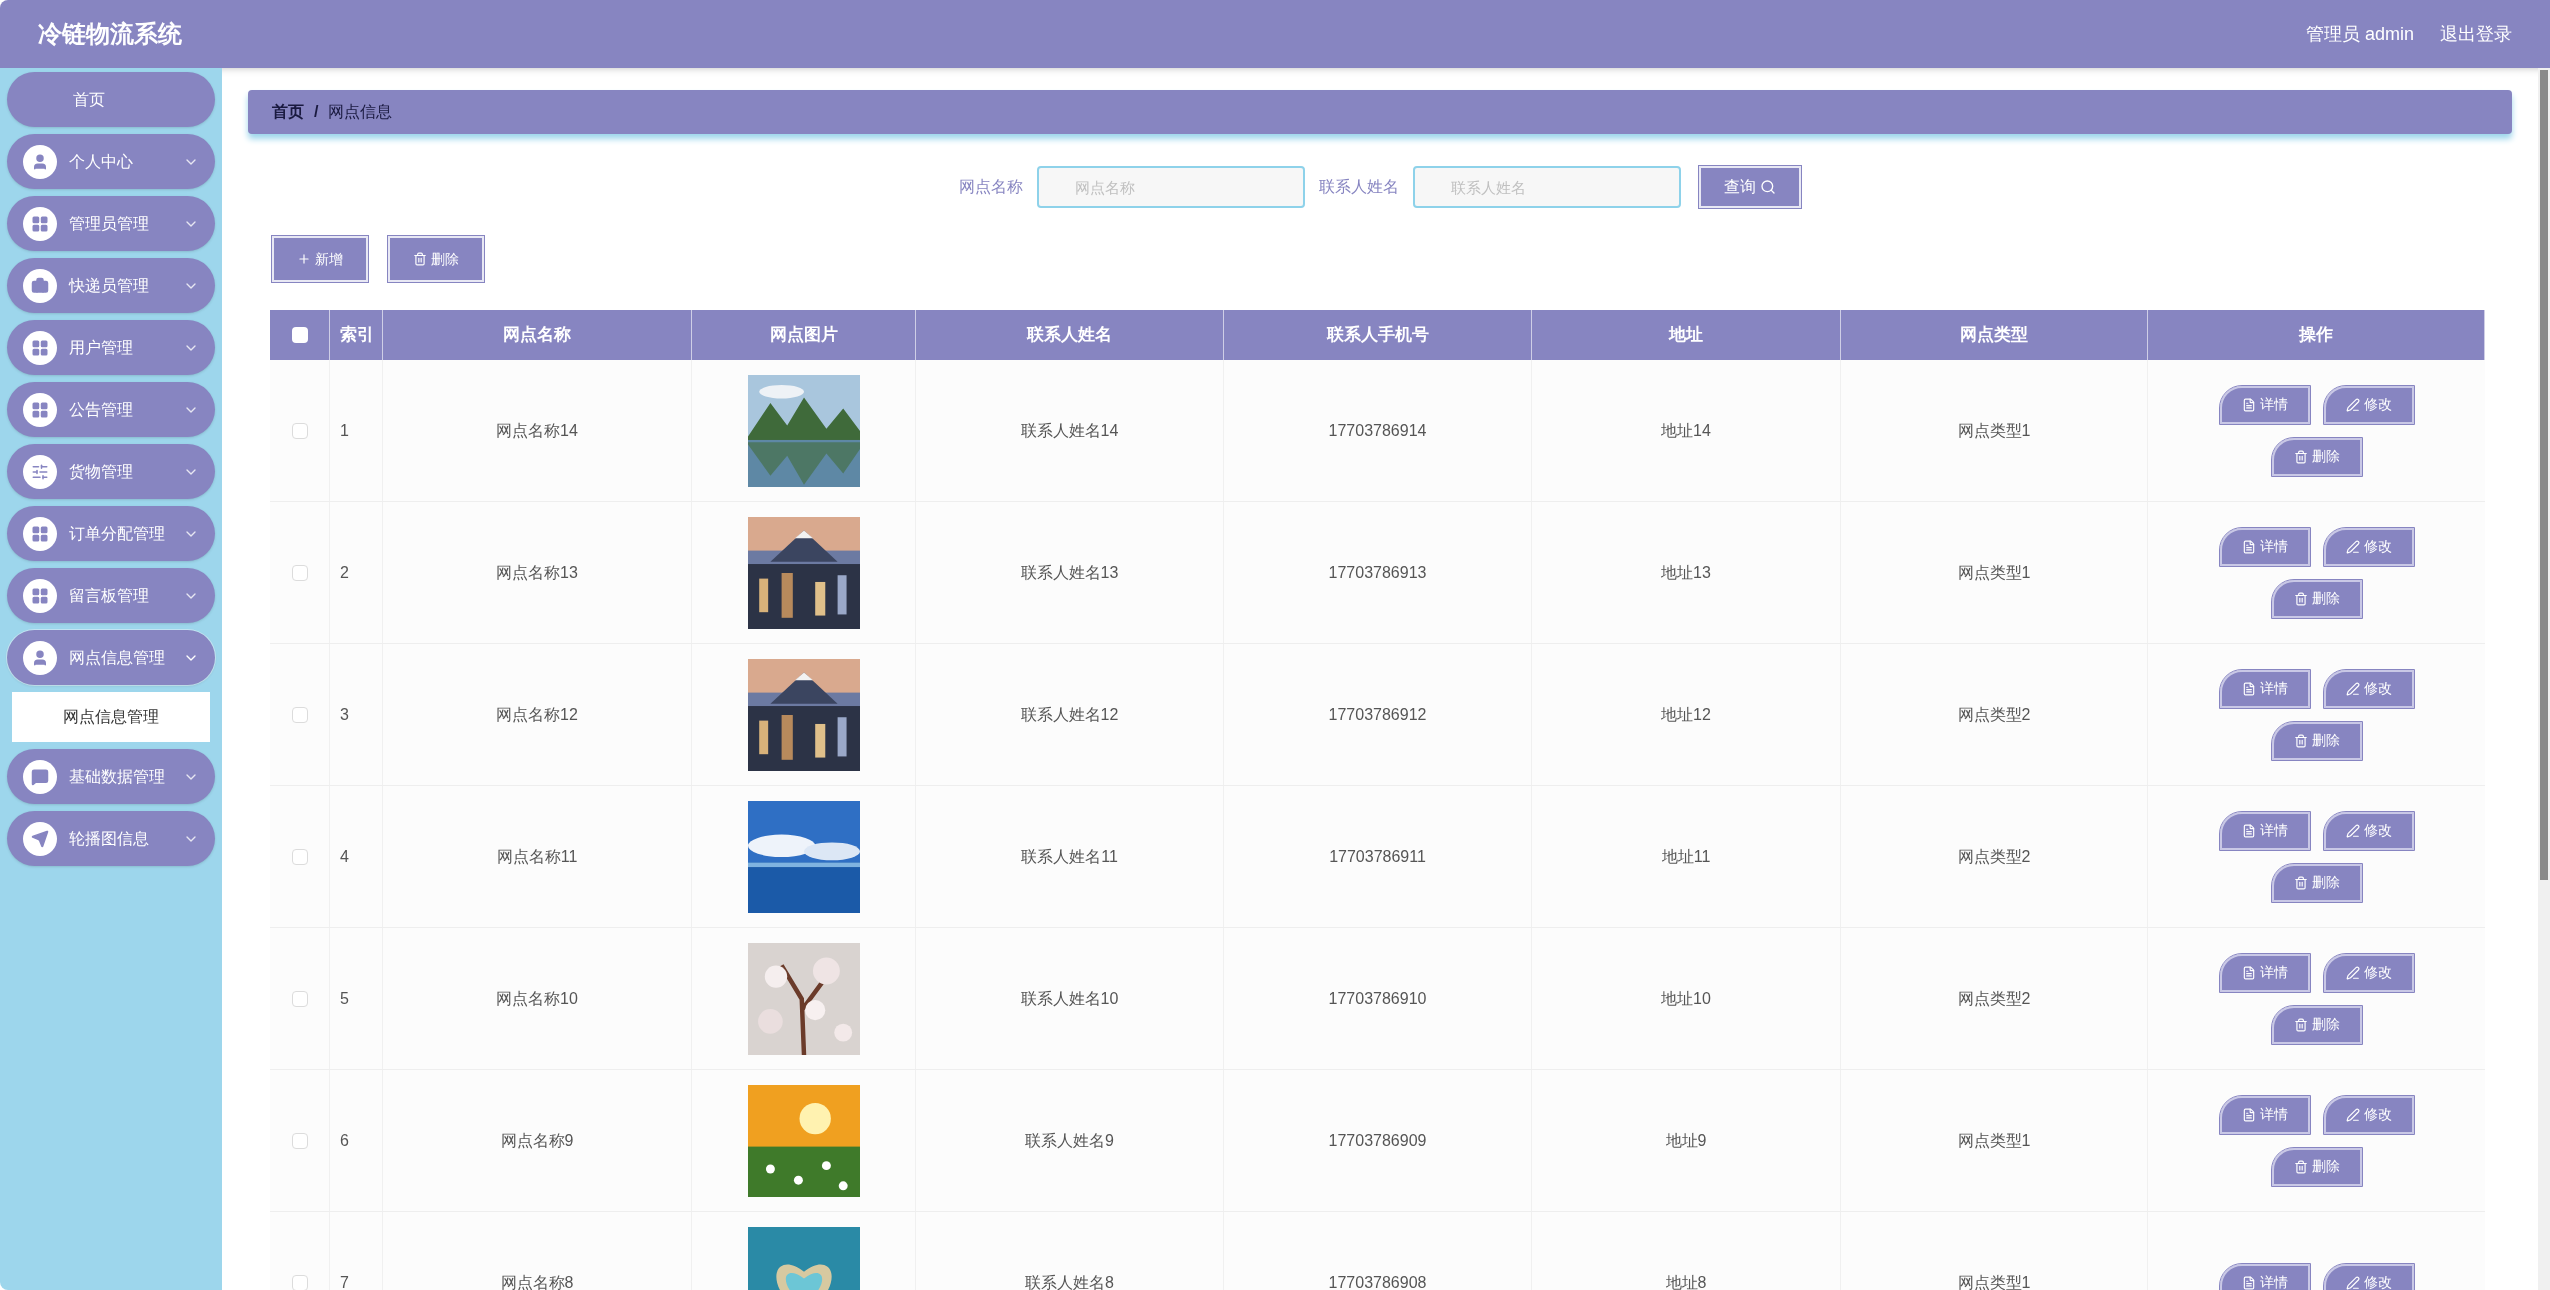 The width and height of the screenshot is (2550, 1290). What do you see at coordinates (537, 572) in the screenshot?
I see `table-cell-text: 网点名称13` at bounding box center [537, 572].